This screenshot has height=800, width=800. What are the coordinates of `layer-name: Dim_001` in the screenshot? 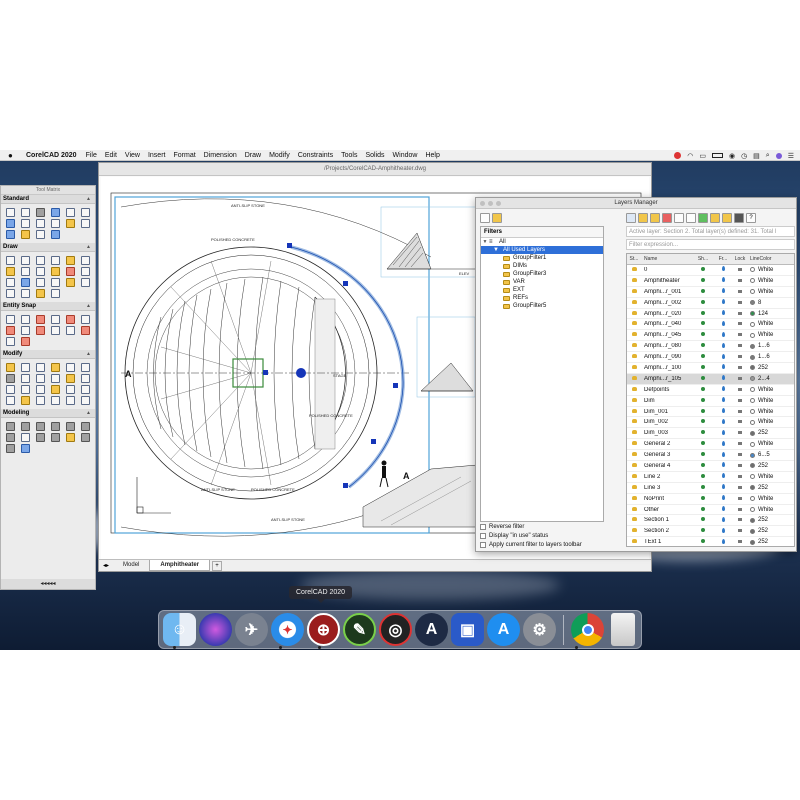 It's located at (667, 412).